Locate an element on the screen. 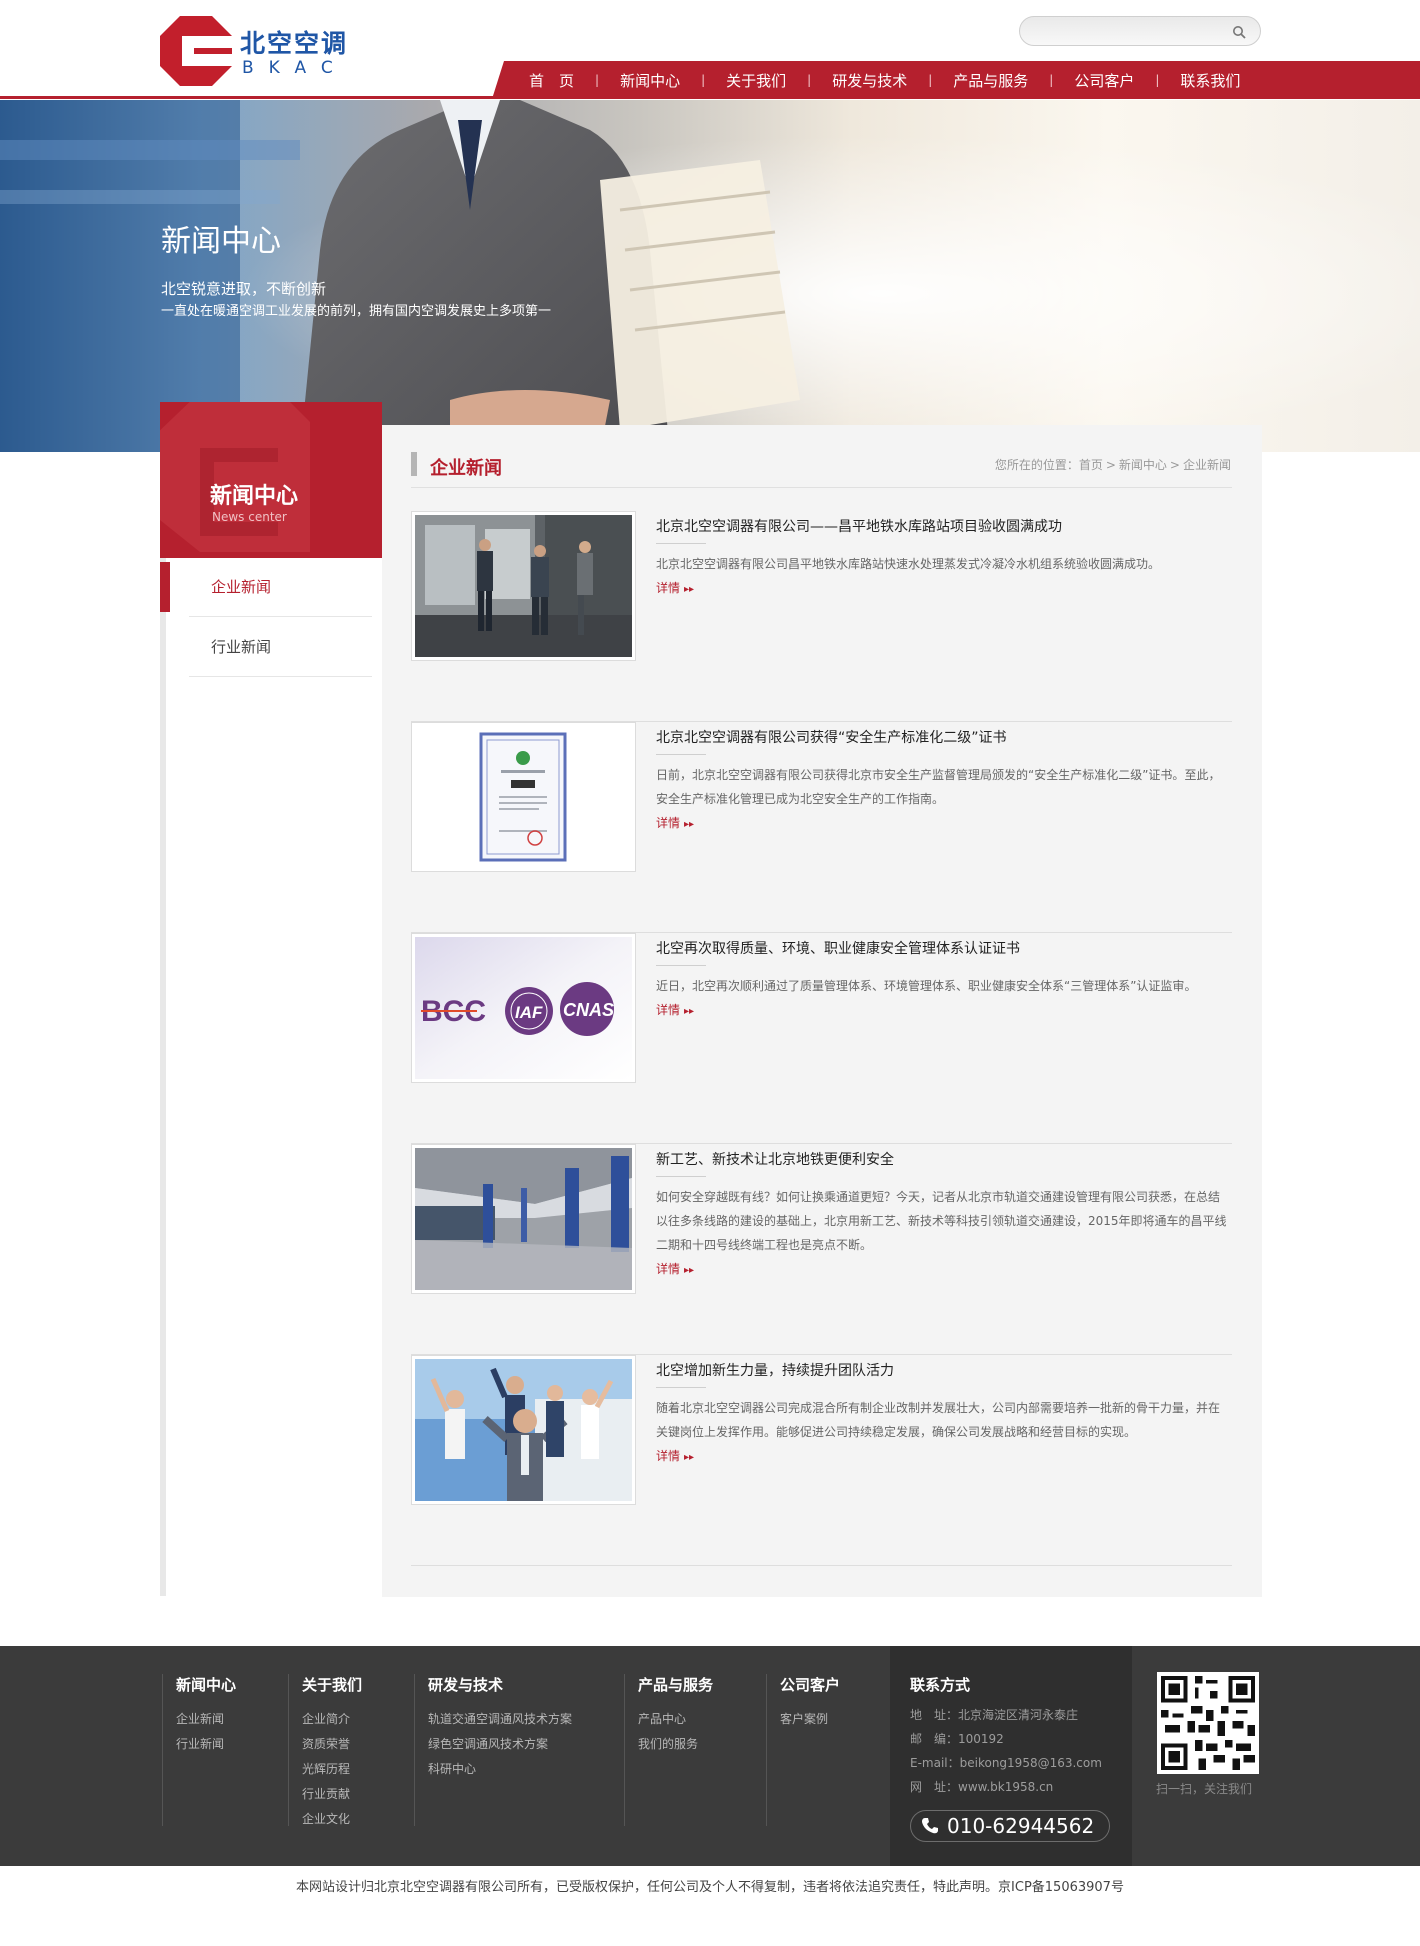  site-logo: 北空空调 BKAC is located at coordinates (265, 51).